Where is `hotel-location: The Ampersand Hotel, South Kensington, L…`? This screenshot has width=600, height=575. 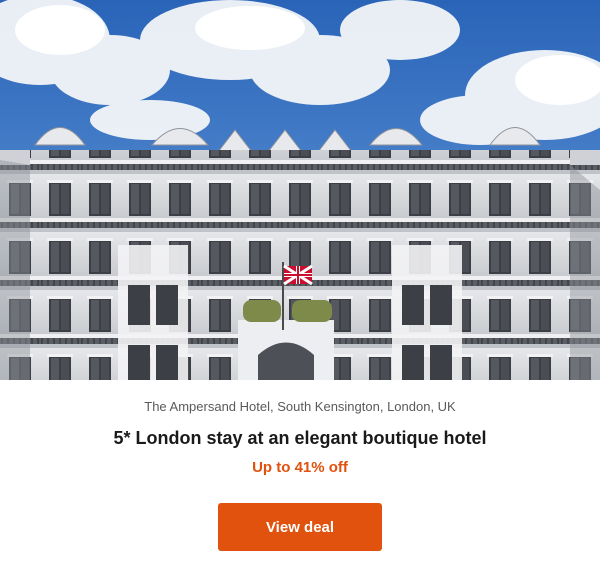
hotel-location: The Ampersand Hotel, South Kensington, L… is located at coordinates (300, 406).